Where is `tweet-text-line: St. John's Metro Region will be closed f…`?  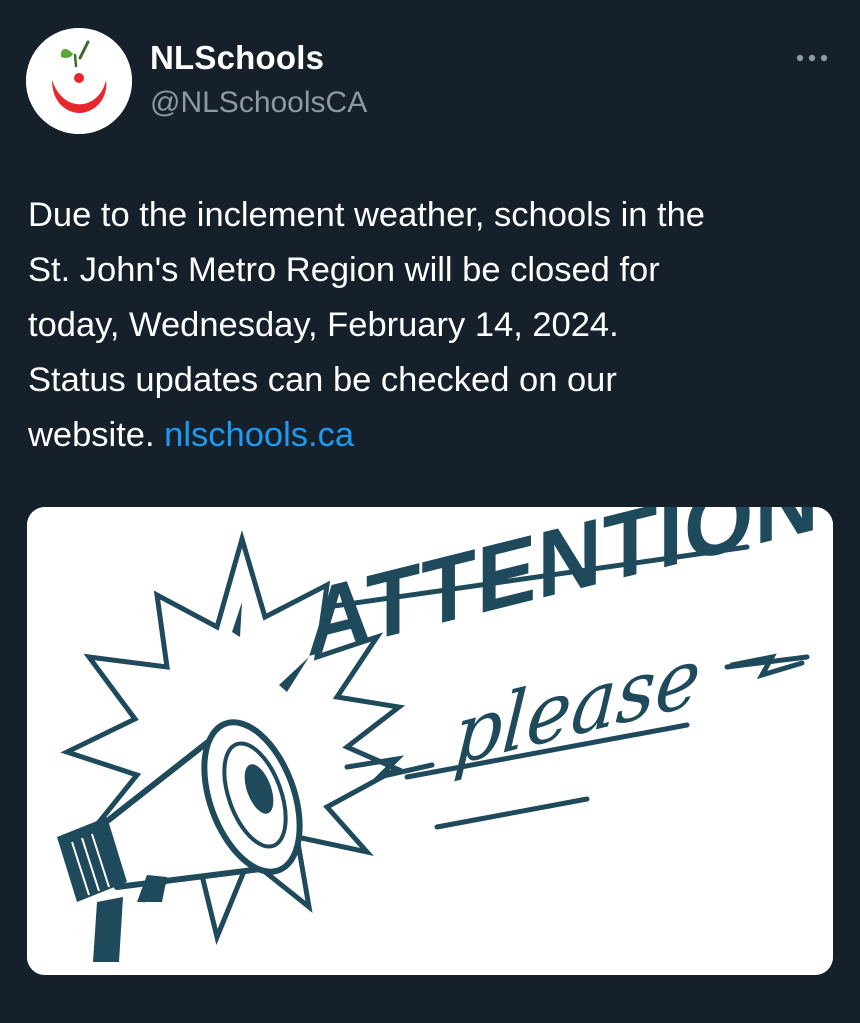
tweet-text-line: St. John's Metro Region will be closed f… is located at coordinates (344, 270).